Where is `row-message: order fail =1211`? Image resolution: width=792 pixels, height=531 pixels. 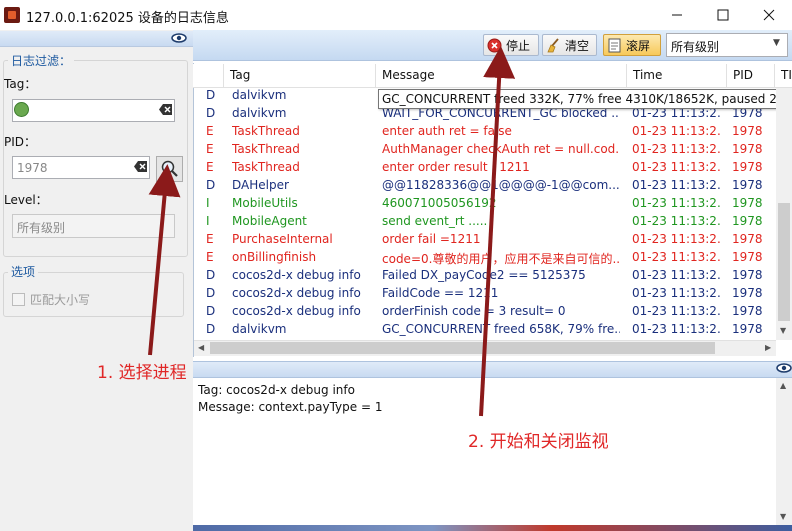 row-message: order fail =1211 is located at coordinates (431, 239).